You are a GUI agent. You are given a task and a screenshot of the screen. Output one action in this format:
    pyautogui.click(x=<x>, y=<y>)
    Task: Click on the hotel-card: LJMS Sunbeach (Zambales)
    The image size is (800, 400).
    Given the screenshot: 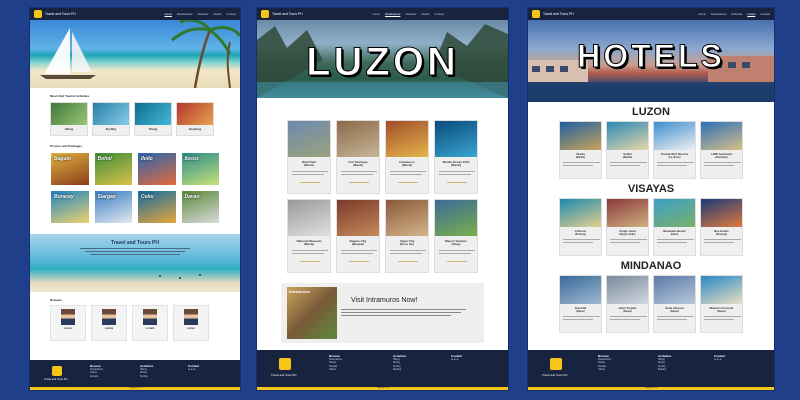 What is the action you would take?
    pyautogui.click(x=721, y=150)
    